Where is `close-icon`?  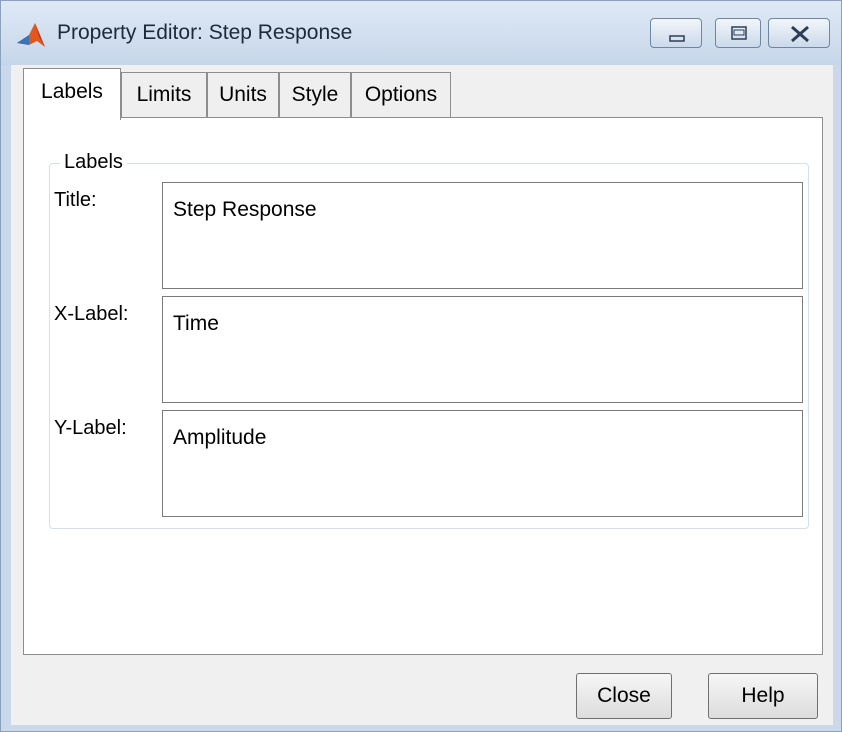 close-icon is located at coordinates (800, 34).